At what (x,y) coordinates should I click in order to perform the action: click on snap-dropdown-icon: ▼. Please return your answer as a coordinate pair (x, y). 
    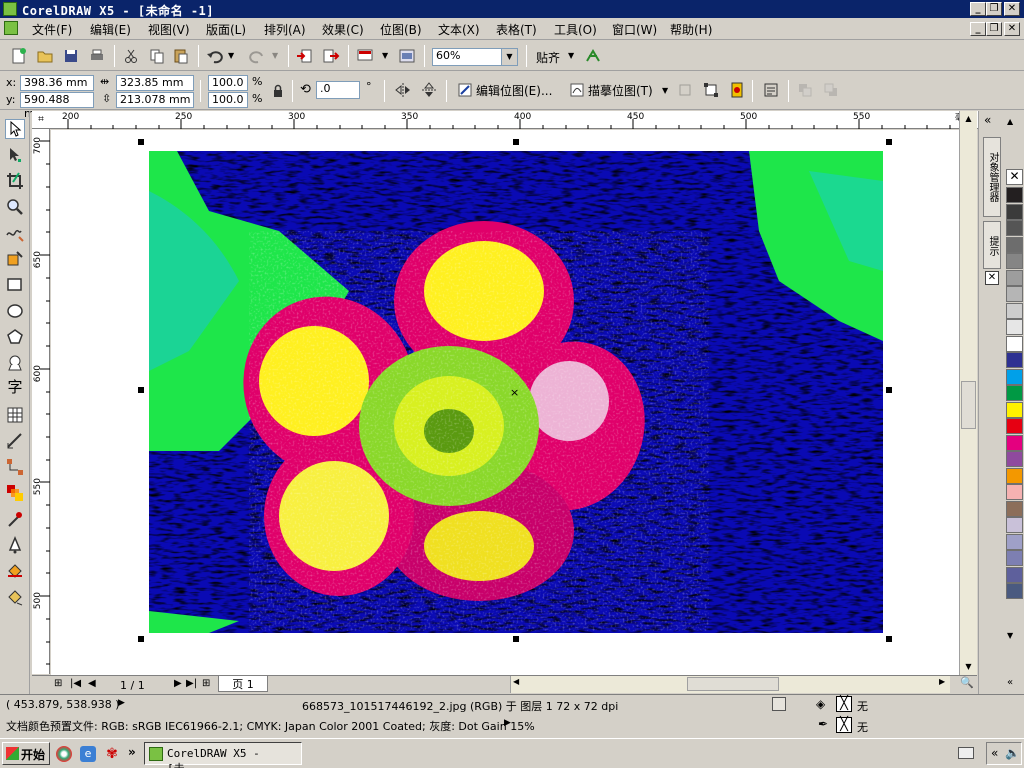
    Looking at the image, I should click on (571, 55).